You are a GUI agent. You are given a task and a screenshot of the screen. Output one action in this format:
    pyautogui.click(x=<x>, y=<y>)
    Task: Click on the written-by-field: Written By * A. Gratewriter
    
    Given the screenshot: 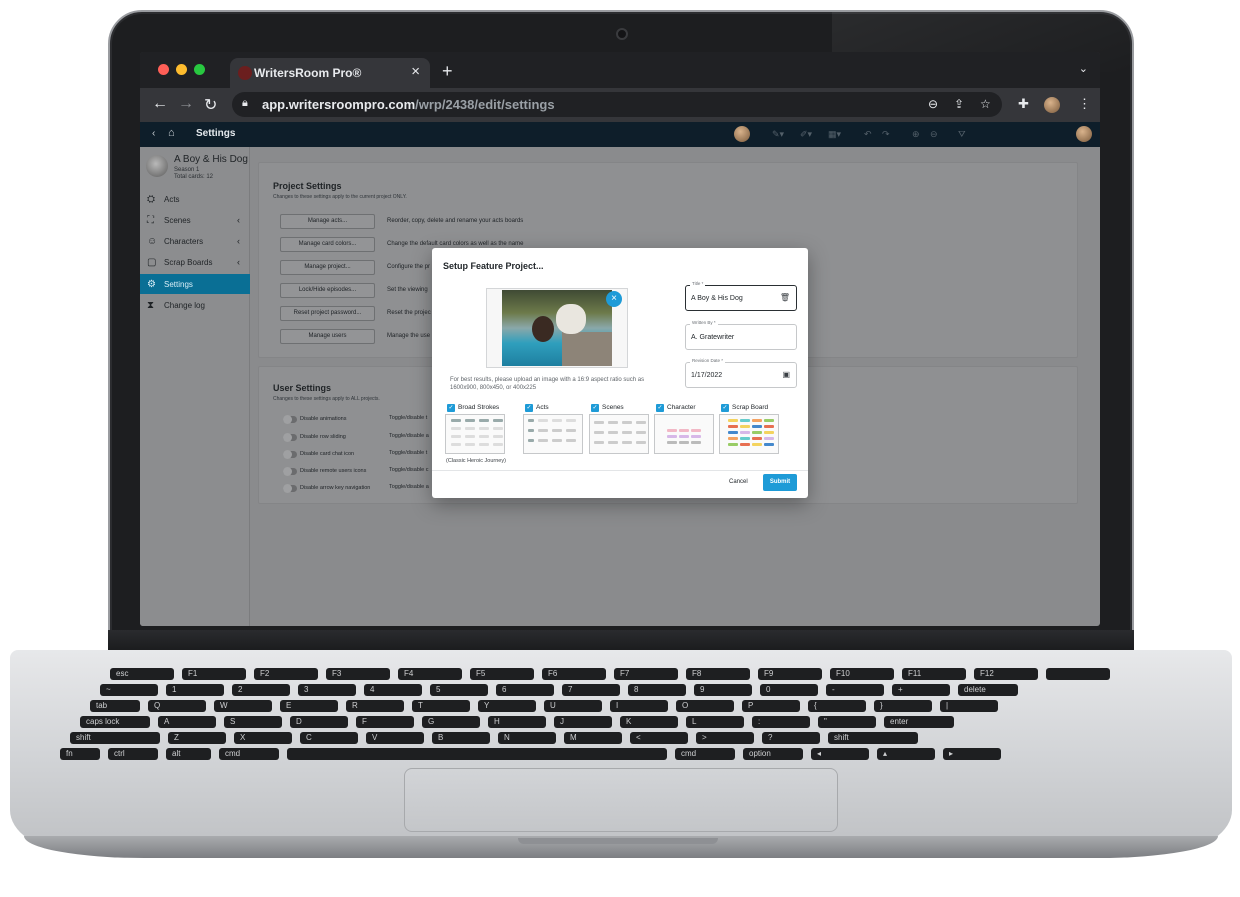 What is the action you would take?
    pyautogui.click(x=741, y=335)
    